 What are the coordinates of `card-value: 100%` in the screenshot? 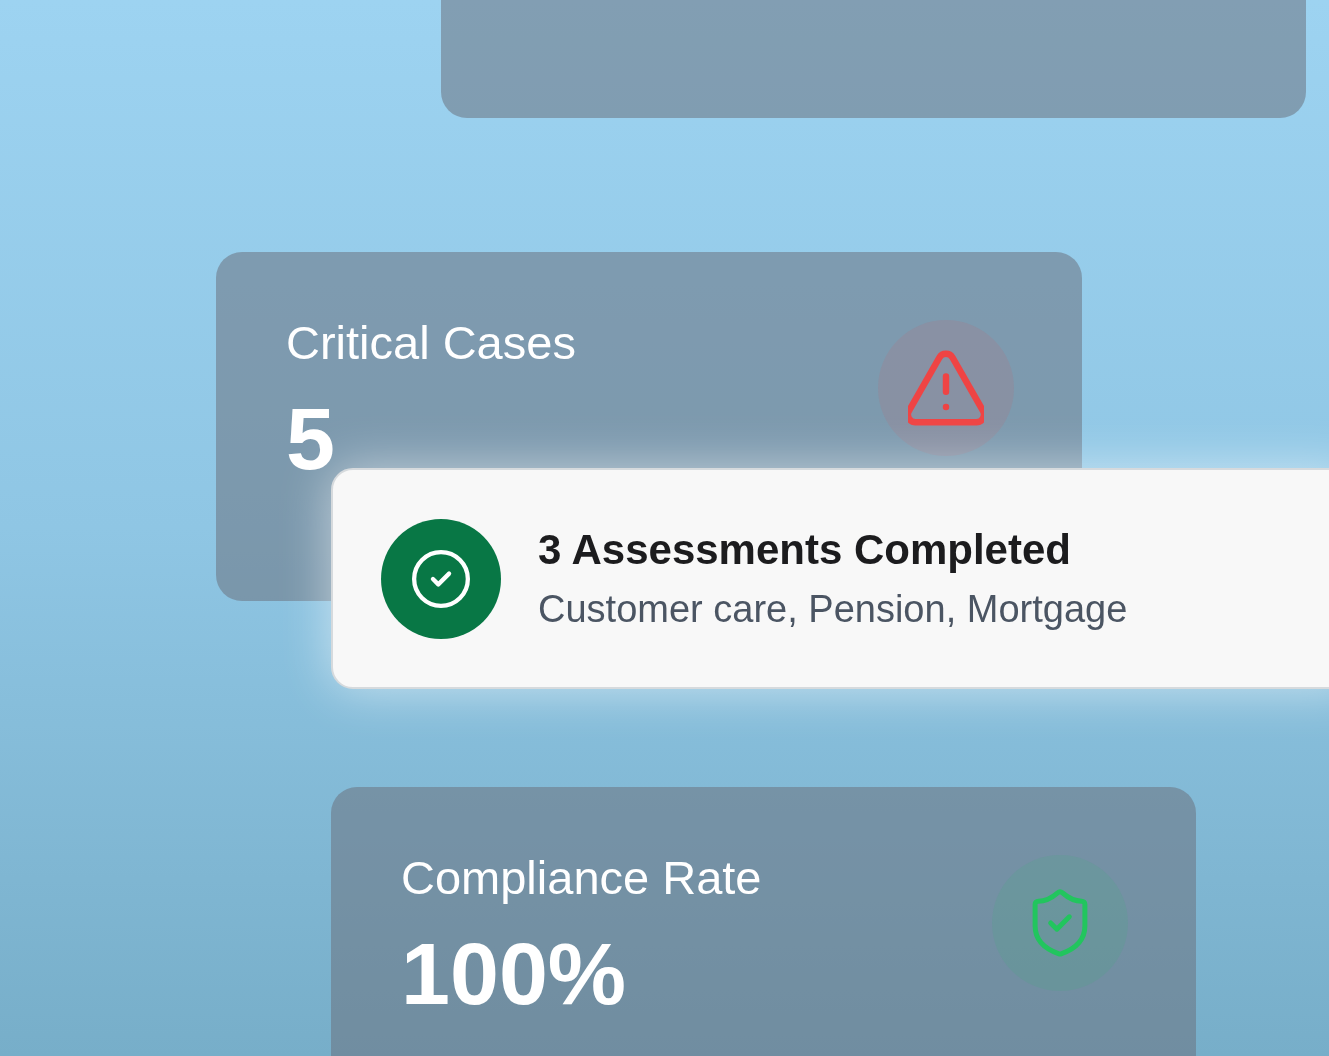 It's located at (514, 973).